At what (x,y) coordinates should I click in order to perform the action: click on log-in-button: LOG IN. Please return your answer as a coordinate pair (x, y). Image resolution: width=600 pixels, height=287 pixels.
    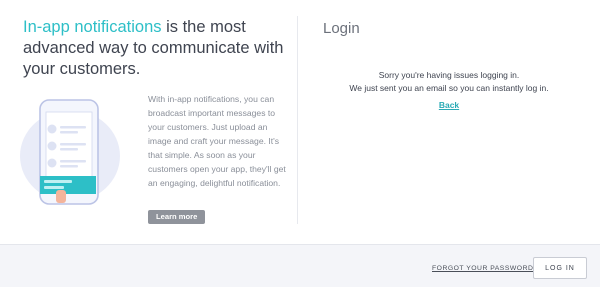
    Looking at the image, I should click on (560, 268).